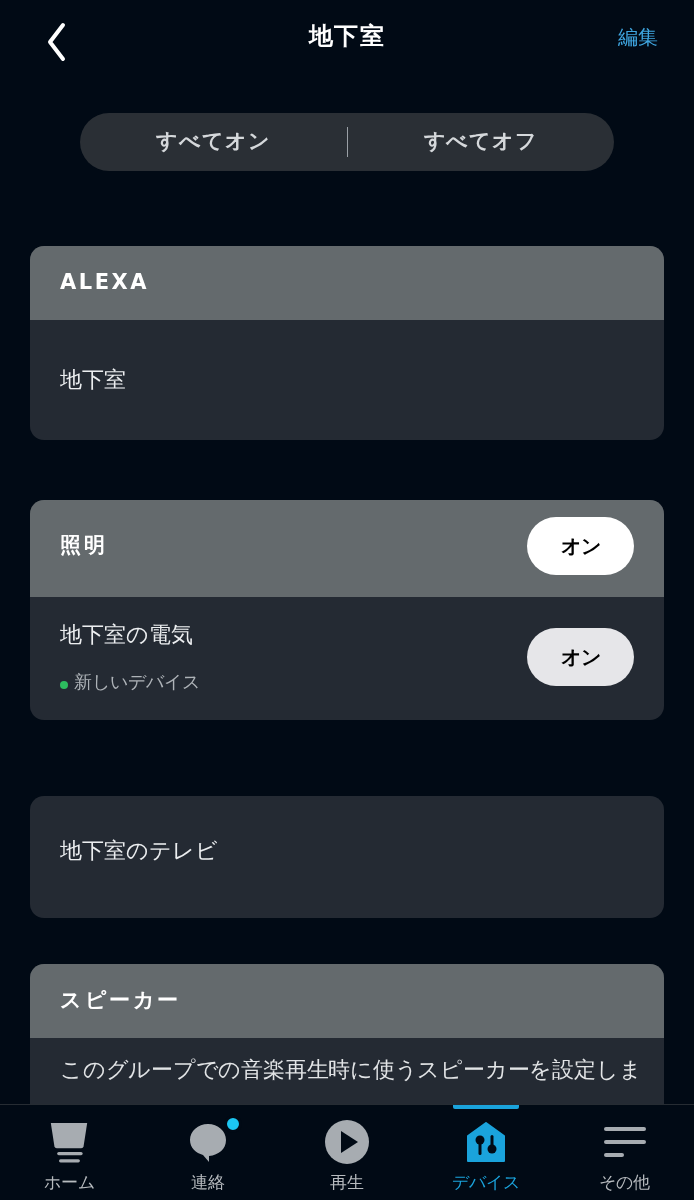 Image resolution: width=694 pixels, height=1200 pixels. What do you see at coordinates (580, 545) in the screenshot?
I see `group-on-button: オン` at bounding box center [580, 545].